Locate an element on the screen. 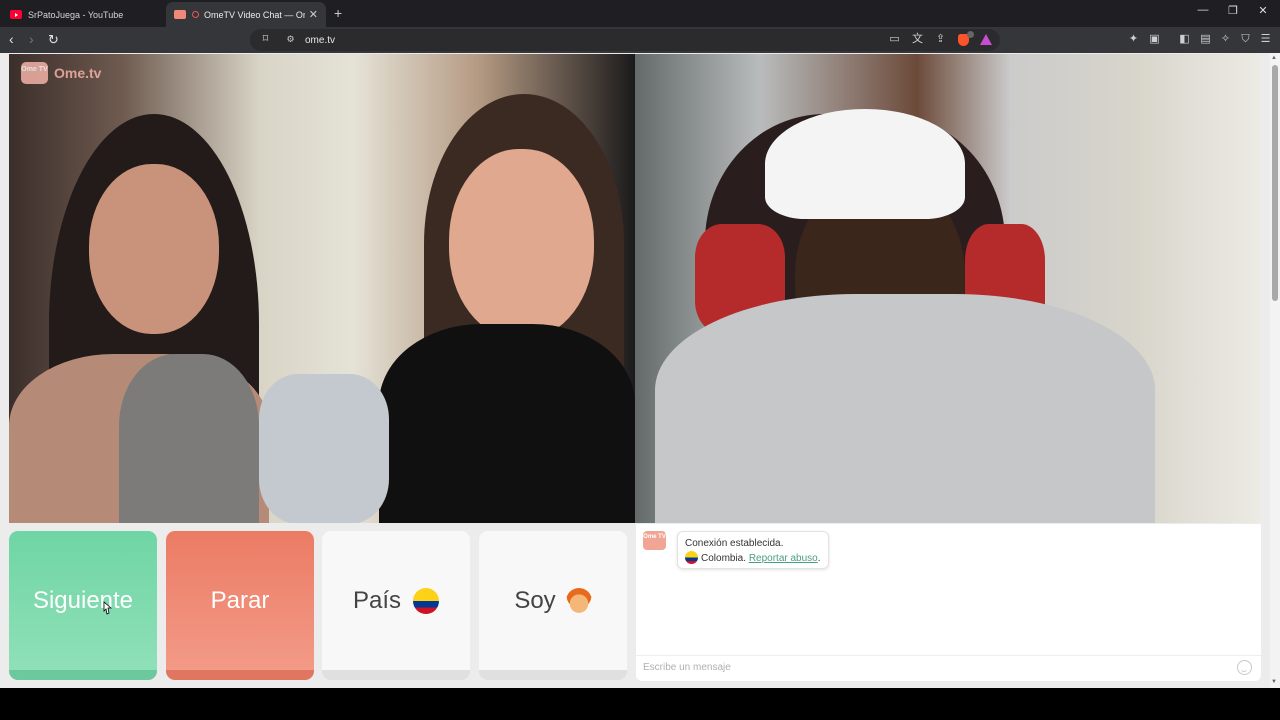 This screenshot has width=1280, height=720. translate-icon: 文 is located at coordinates (917, 39).